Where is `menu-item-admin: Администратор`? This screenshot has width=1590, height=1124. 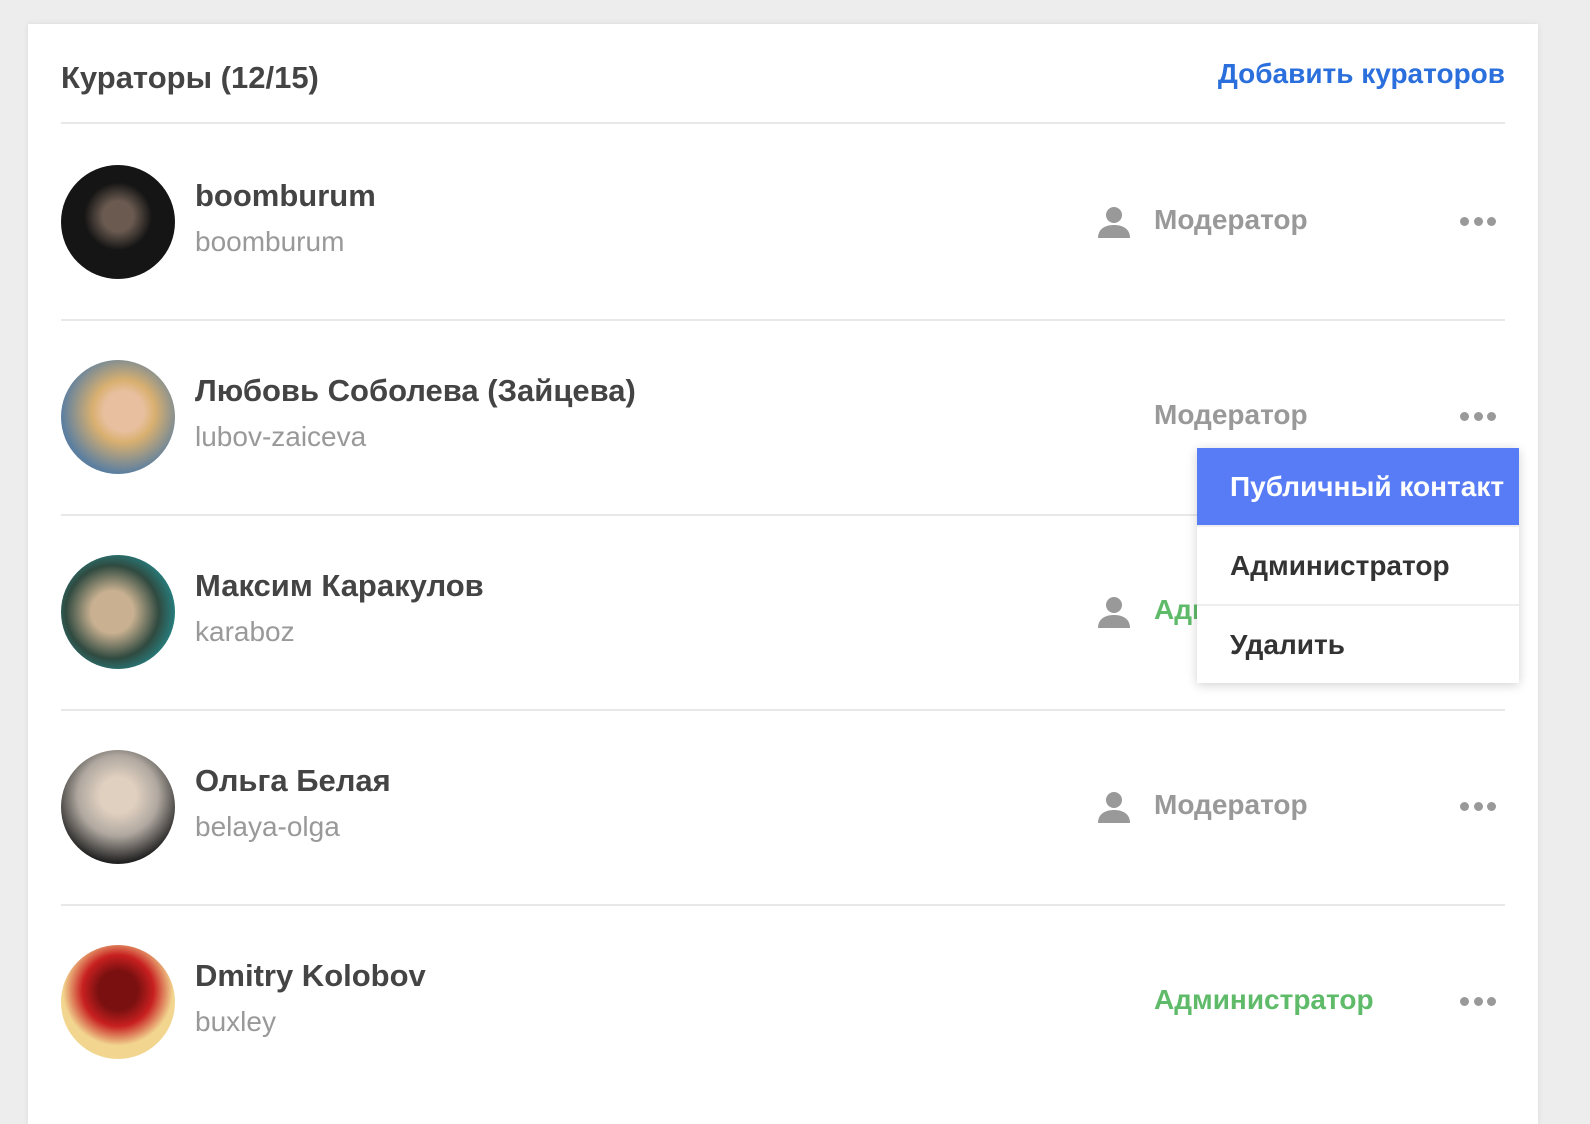 menu-item-admin: Администратор is located at coordinates (1358, 564).